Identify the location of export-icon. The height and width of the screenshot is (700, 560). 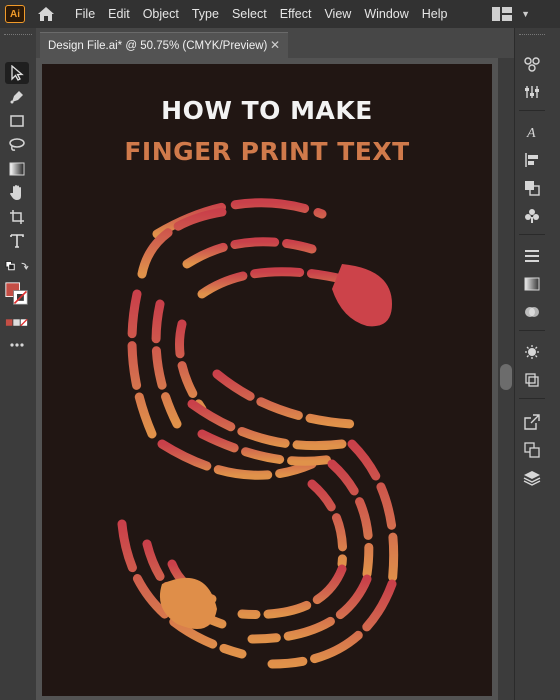
(532, 422).